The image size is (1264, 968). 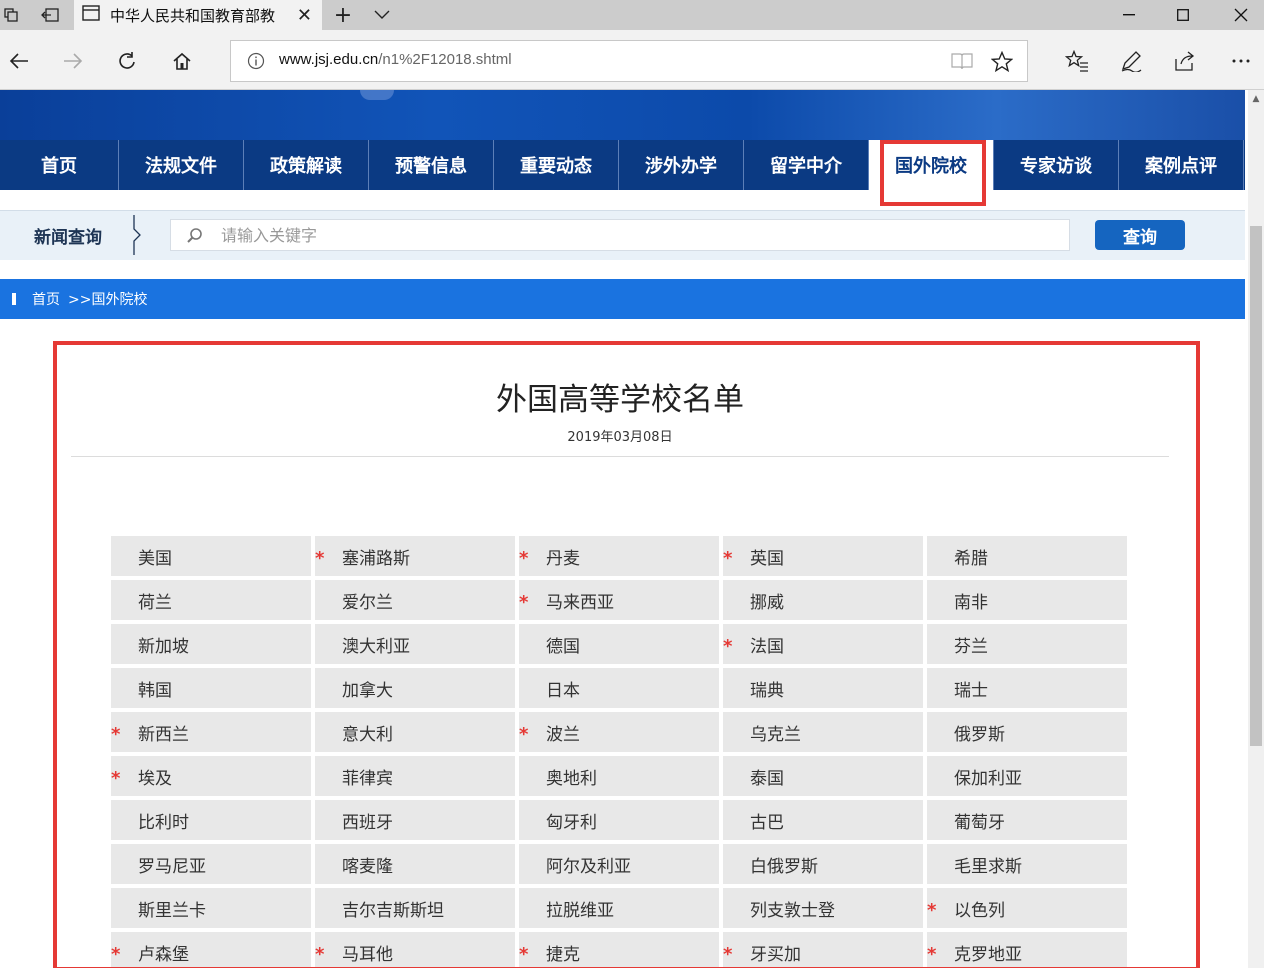 What do you see at coordinates (193, 15) in the screenshot?
I see `tab-title: 中华人民共和国教育部教` at bounding box center [193, 15].